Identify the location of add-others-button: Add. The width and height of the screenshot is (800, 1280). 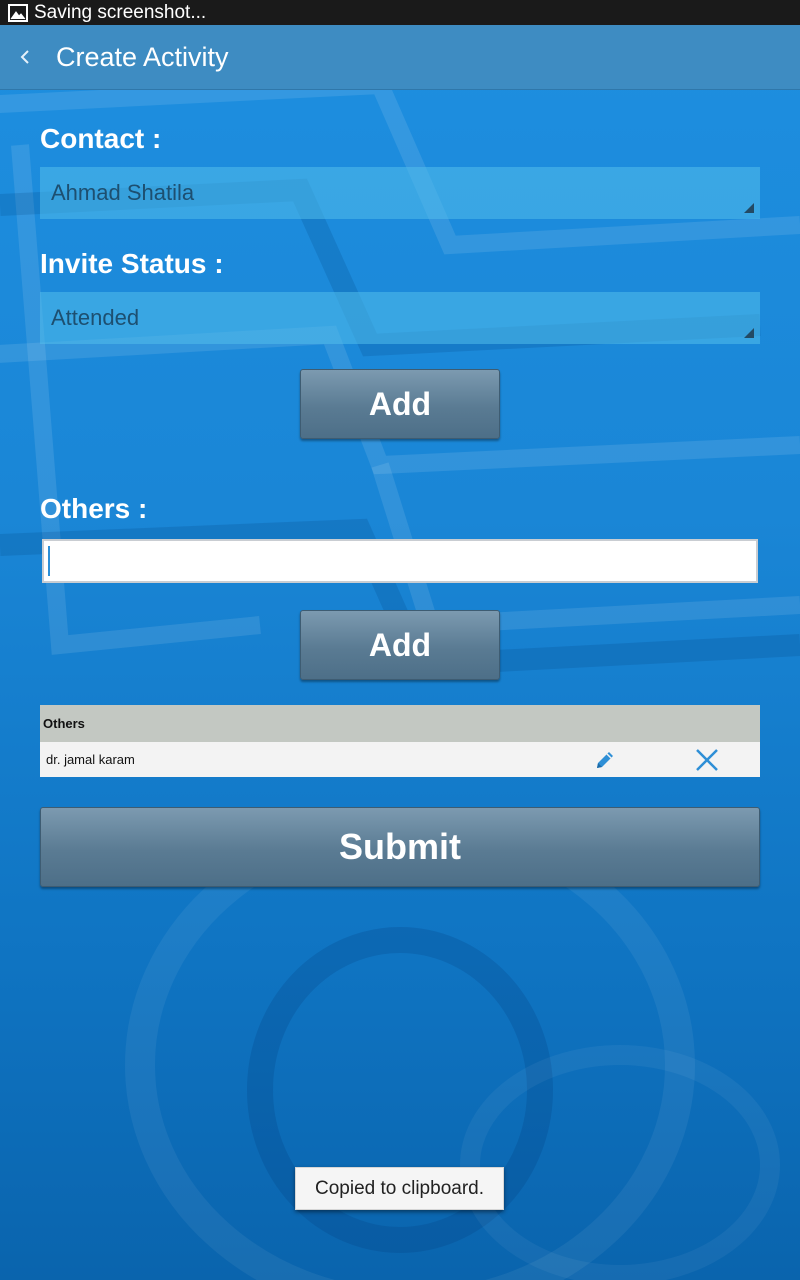
(400, 645).